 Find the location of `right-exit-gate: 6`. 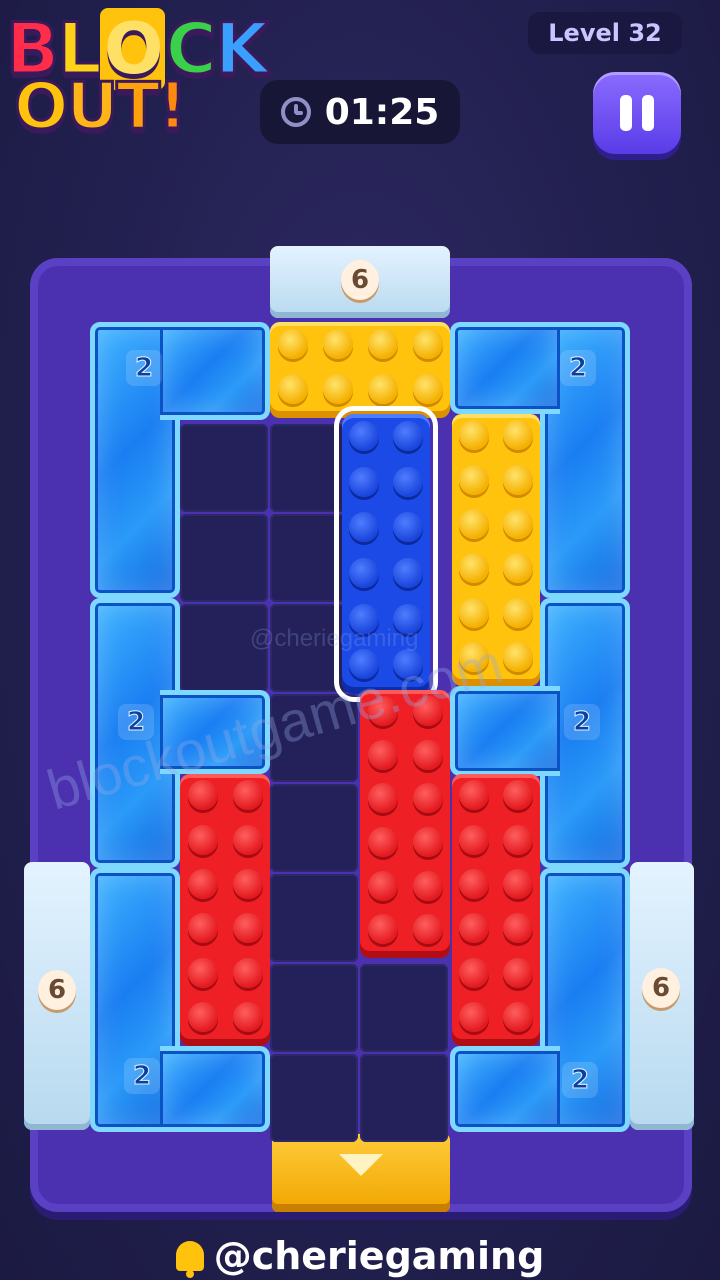

right-exit-gate: 6 is located at coordinates (662, 996).